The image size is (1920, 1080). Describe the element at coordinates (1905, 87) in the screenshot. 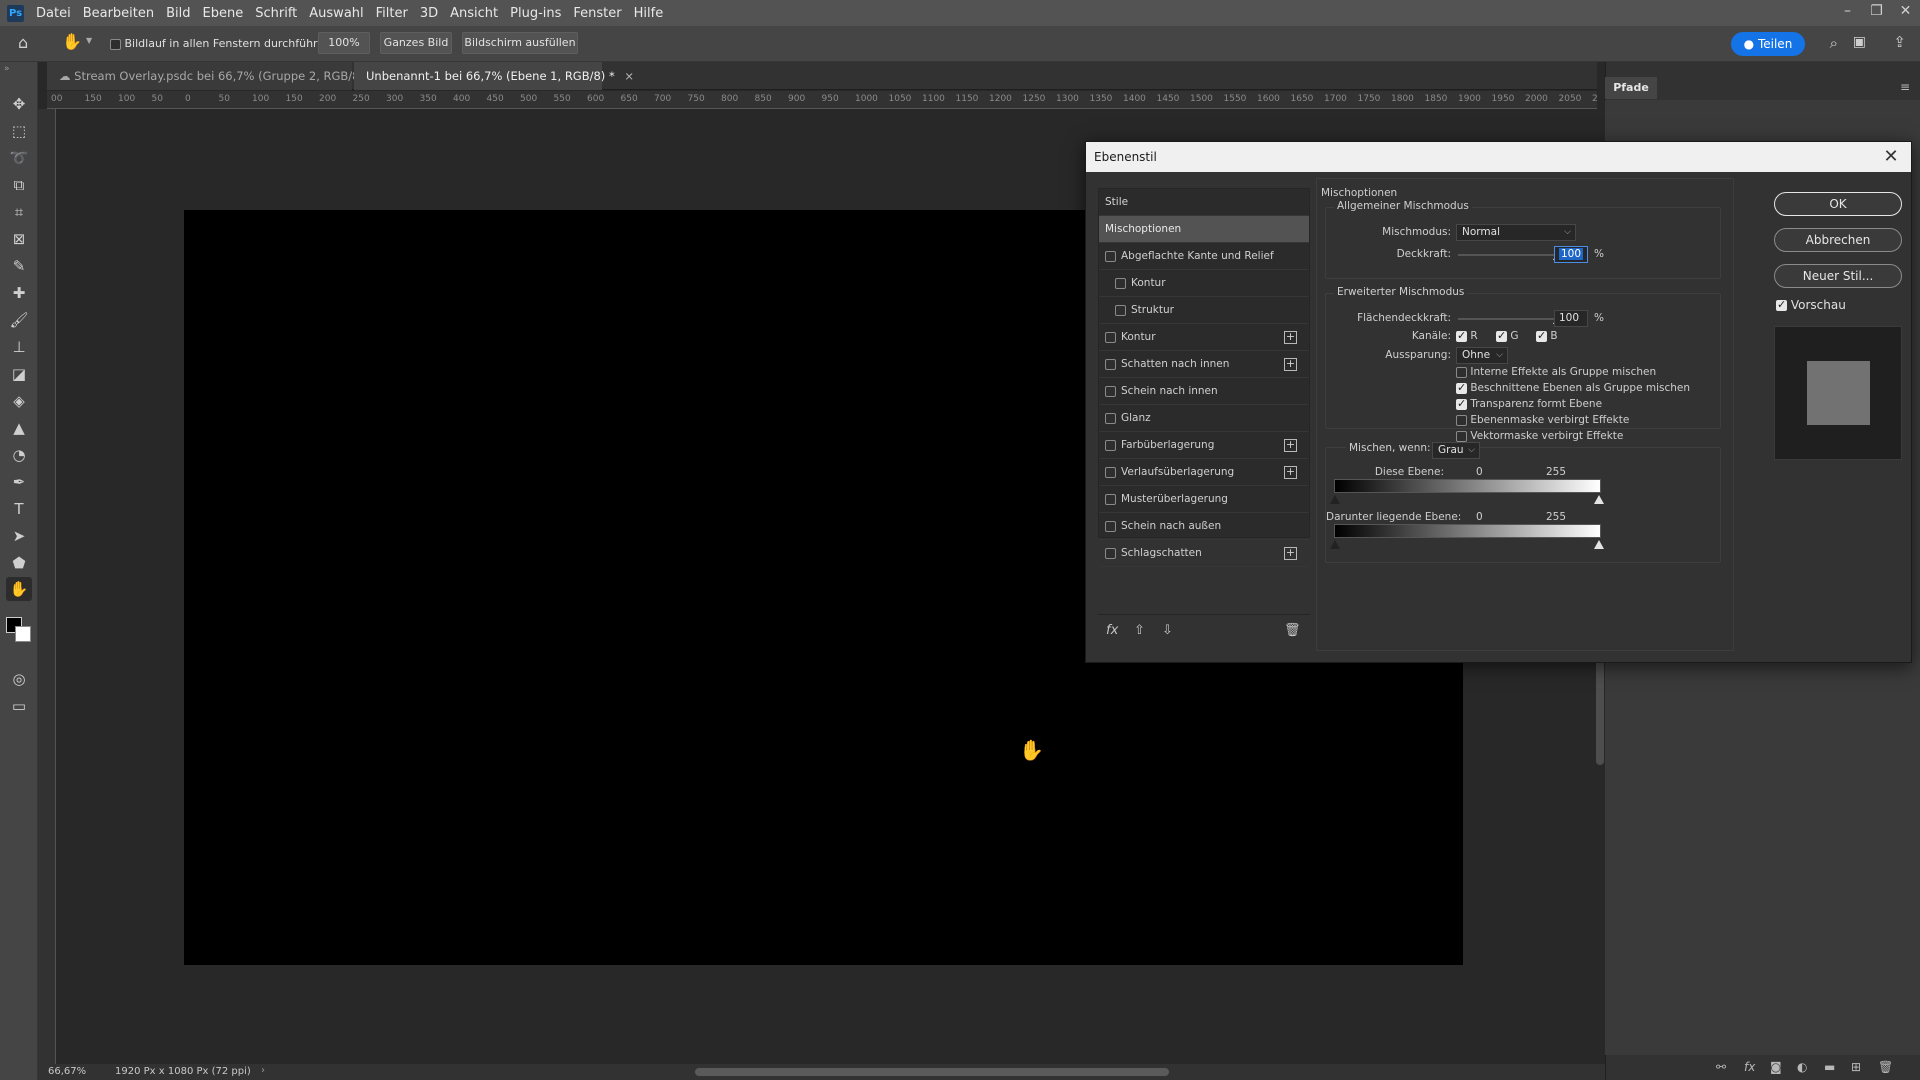

I see `panel-menu-icon: ≡` at that location.